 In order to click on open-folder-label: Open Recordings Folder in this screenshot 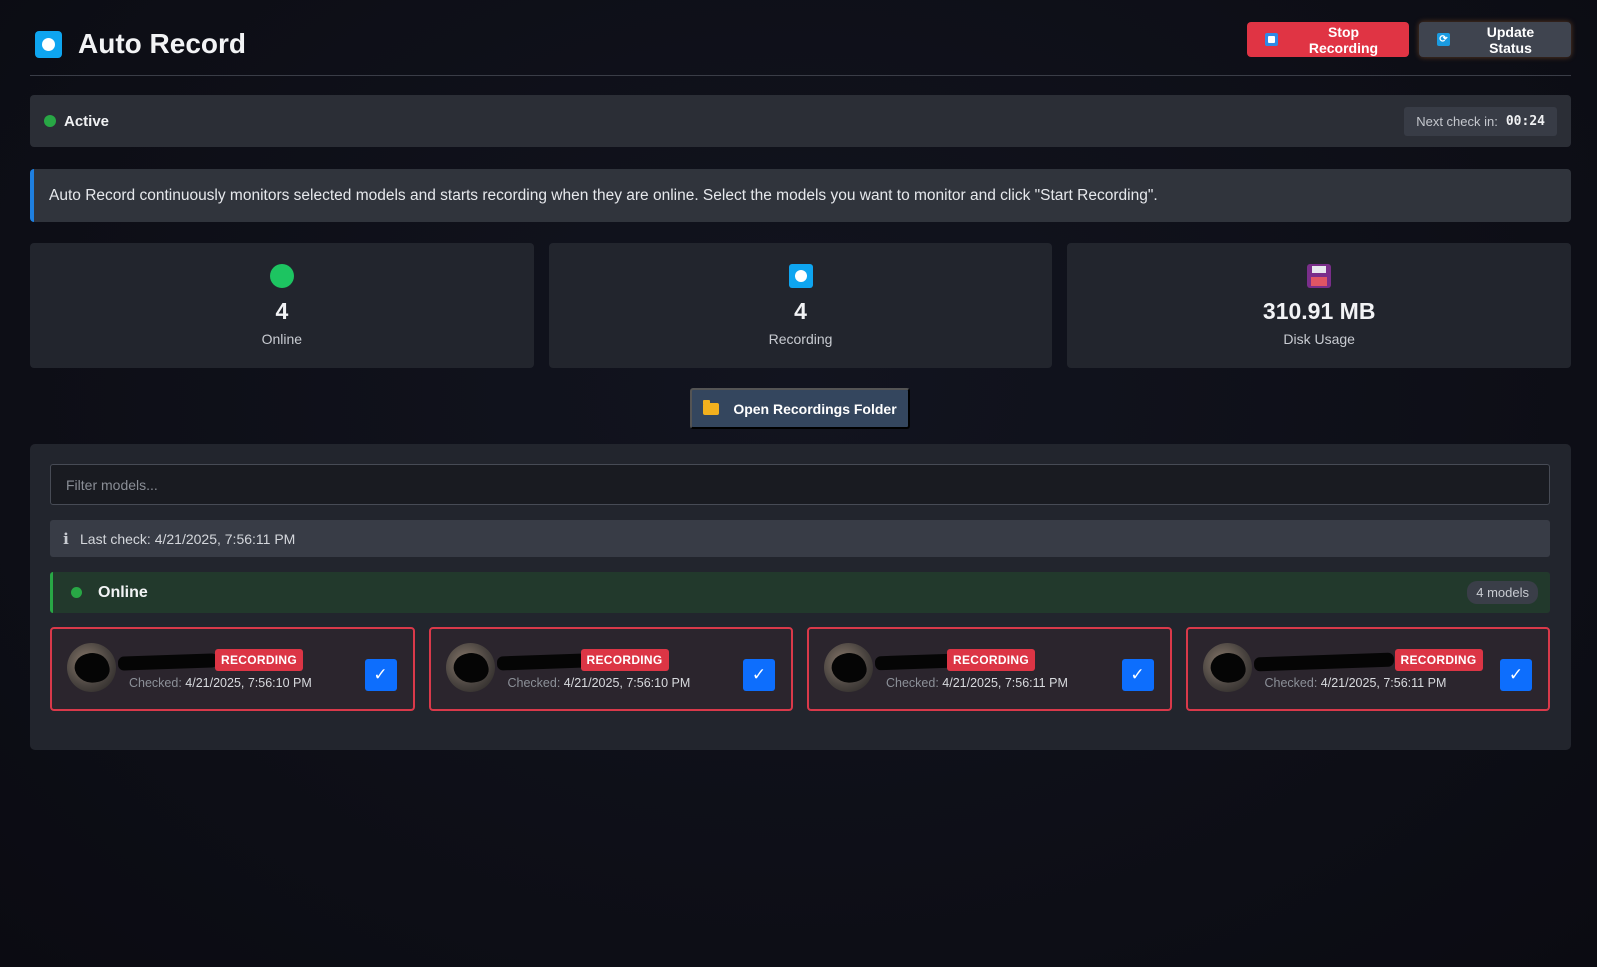, I will do `click(815, 408)`.